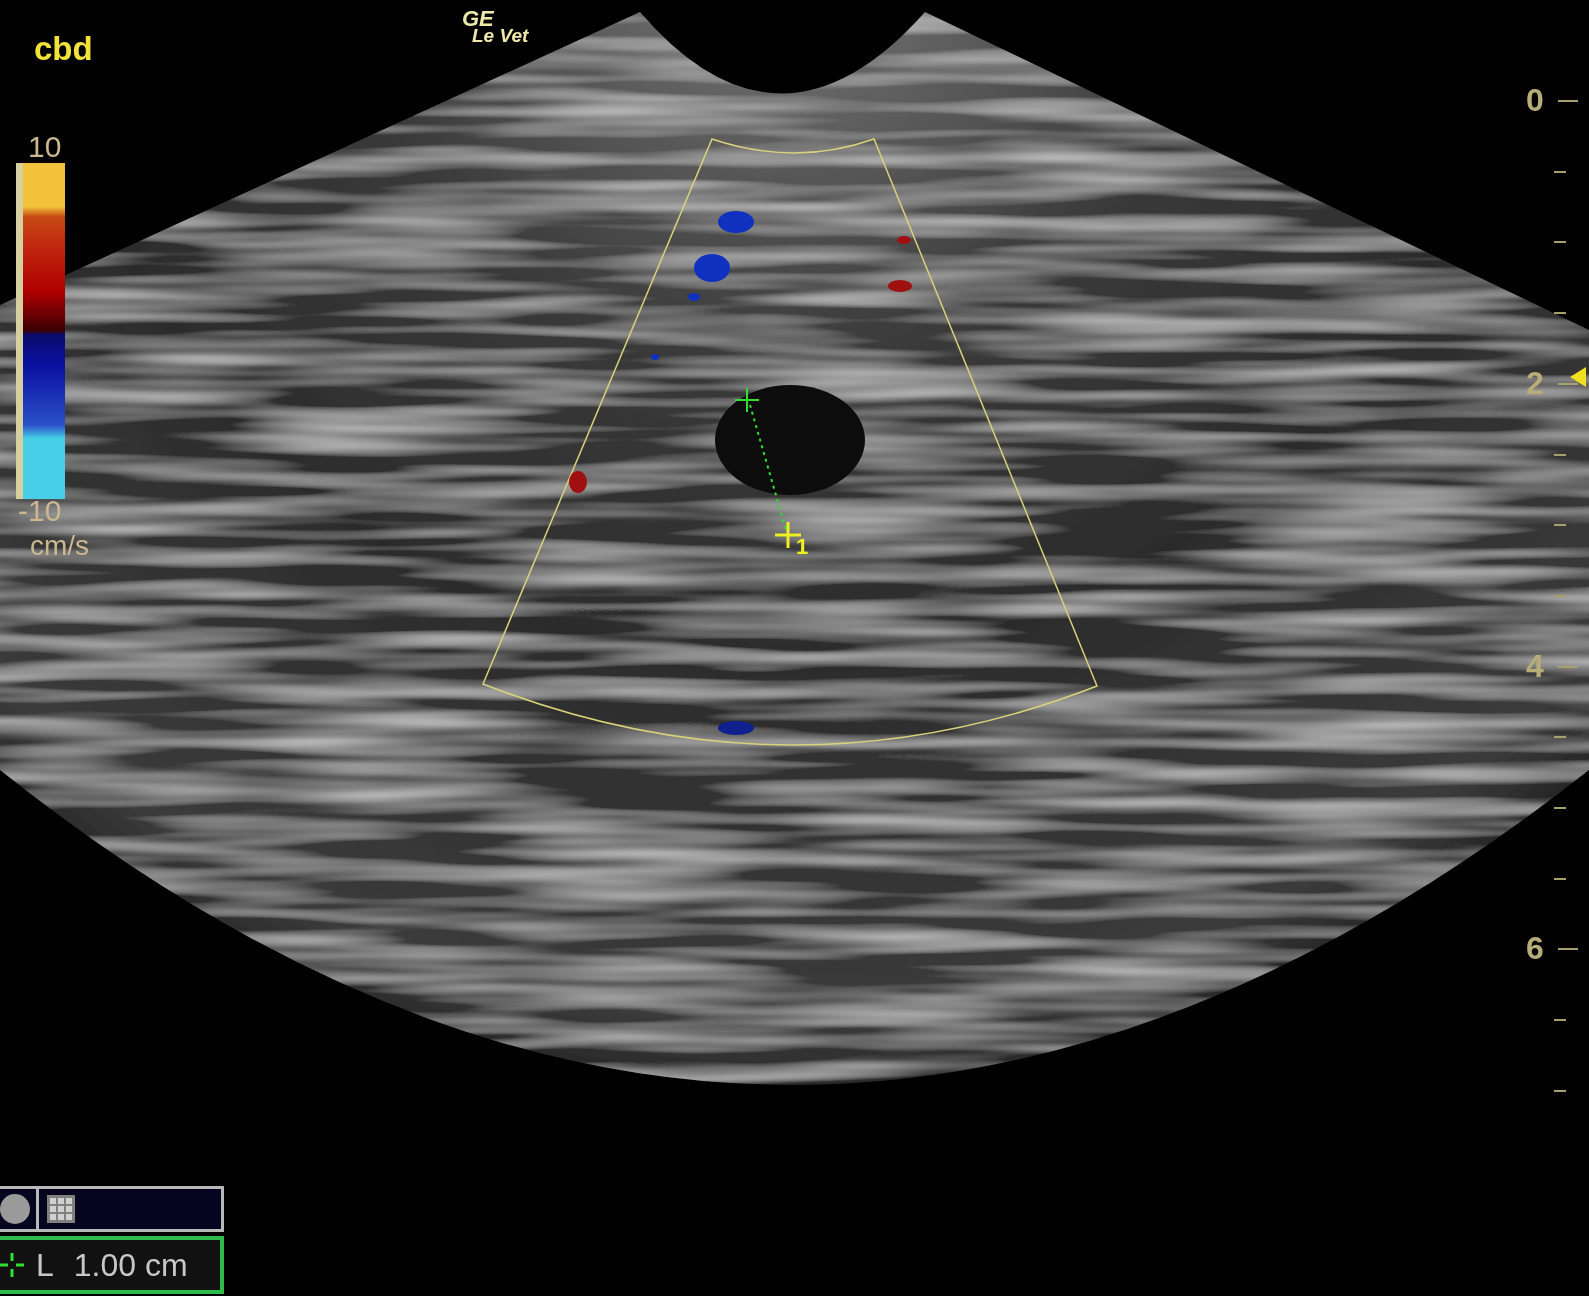 The image size is (1589, 1296). I want to click on depth-label: 2, so click(1535, 382).